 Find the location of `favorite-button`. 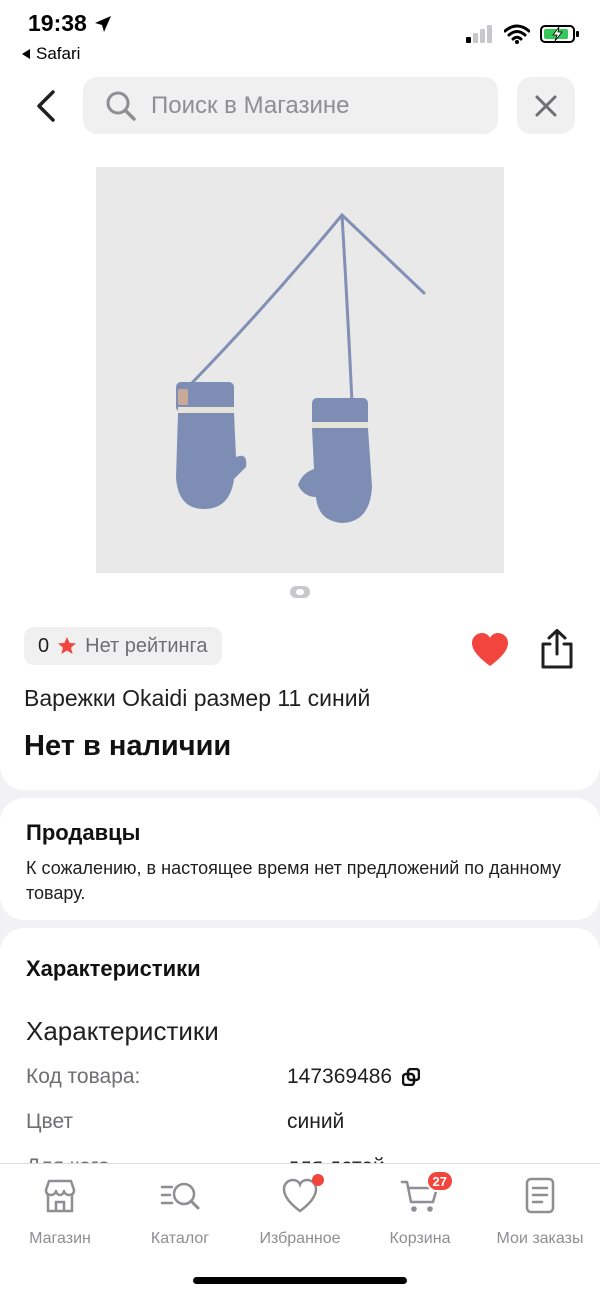

favorite-button is located at coordinates (490, 650).